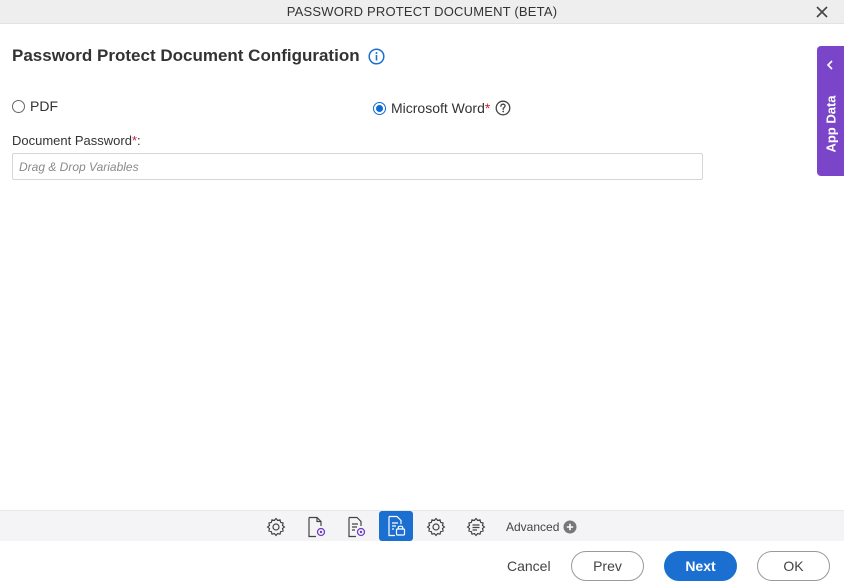  What do you see at coordinates (476, 526) in the screenshot?
I see `list-settings-icon` at bounding box center [476, 526].